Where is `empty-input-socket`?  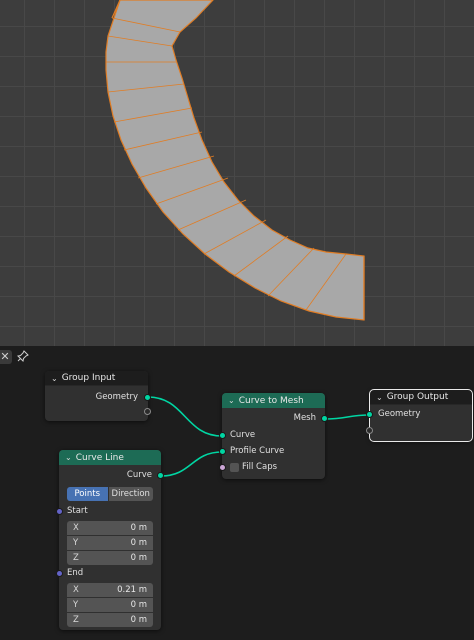
empty-input-socket is located at coordinates (369, 430).